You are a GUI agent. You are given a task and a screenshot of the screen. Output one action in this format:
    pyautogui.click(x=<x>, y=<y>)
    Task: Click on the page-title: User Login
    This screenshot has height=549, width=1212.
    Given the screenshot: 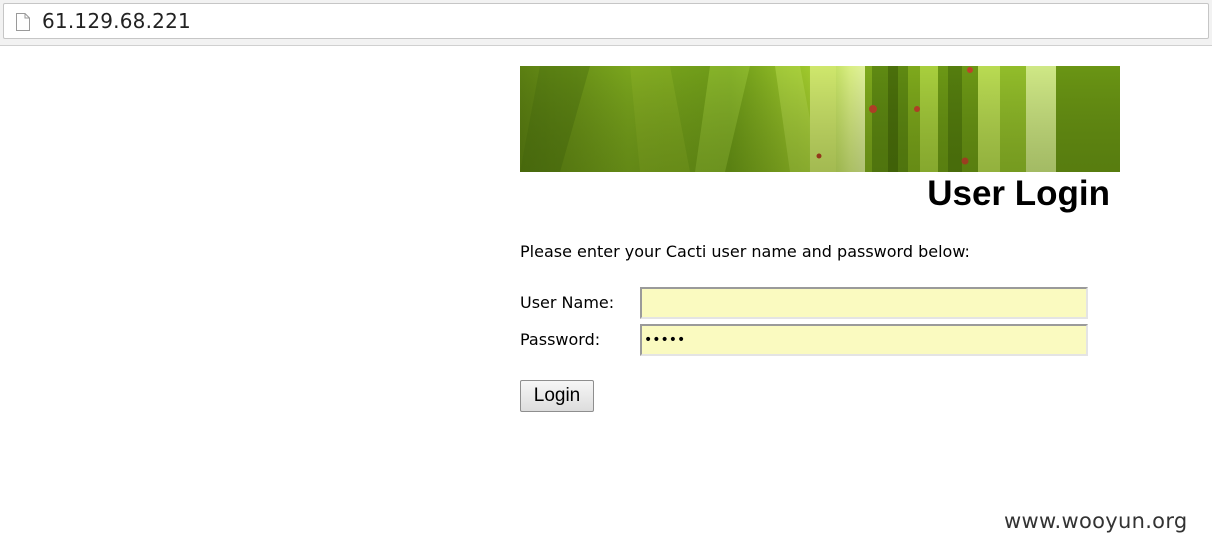 What is the action you would take?
    pyautogui.click(x=1018, y=193)
    